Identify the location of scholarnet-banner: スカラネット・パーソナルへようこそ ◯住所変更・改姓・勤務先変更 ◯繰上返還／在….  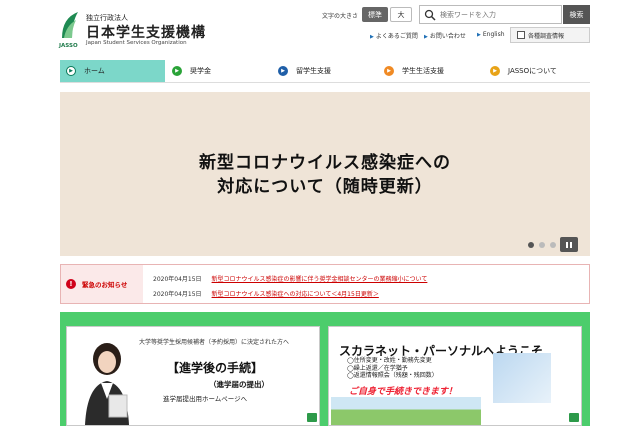
(455, 376).